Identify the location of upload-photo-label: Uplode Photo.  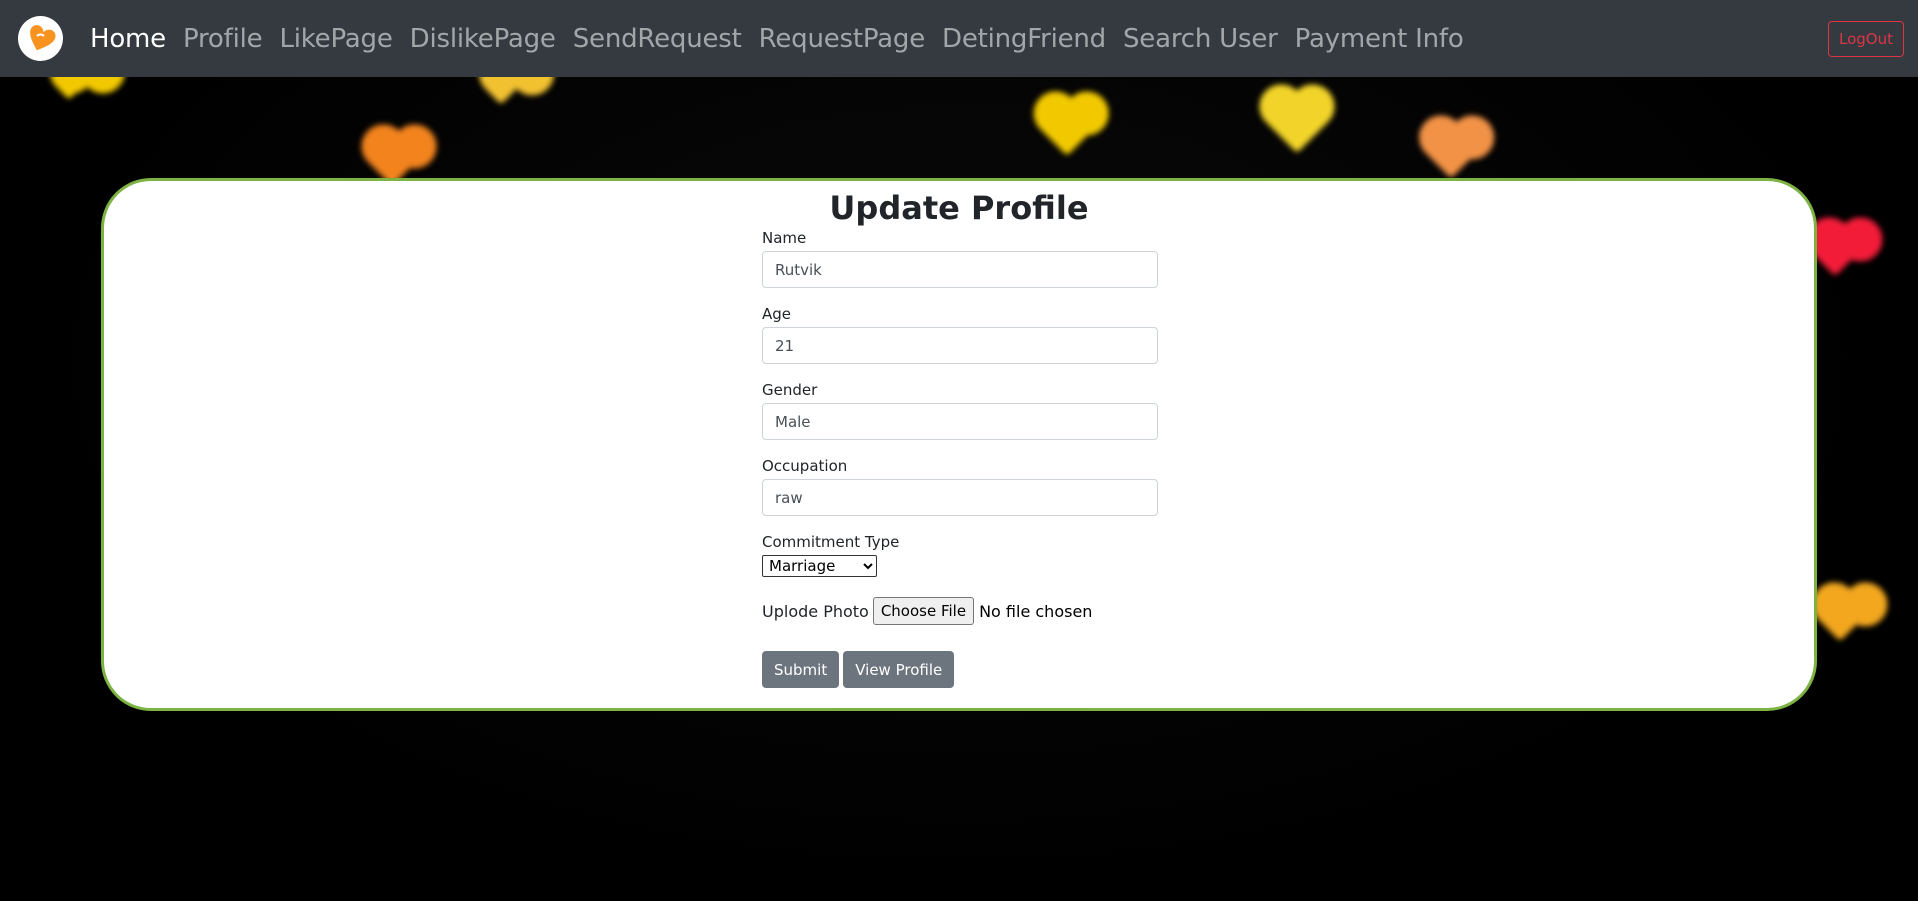
(815, 611).